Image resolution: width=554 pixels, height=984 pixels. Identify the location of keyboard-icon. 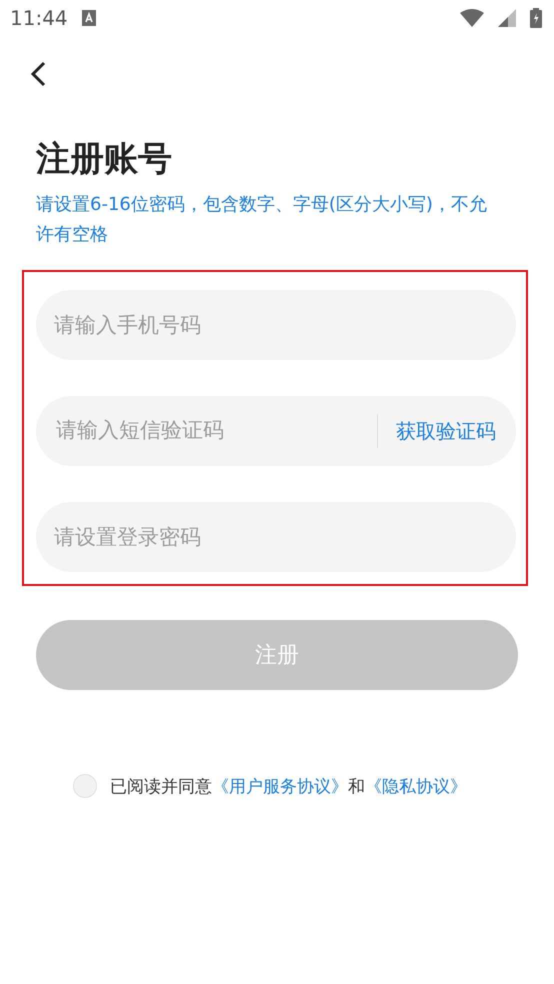
(89, 18).